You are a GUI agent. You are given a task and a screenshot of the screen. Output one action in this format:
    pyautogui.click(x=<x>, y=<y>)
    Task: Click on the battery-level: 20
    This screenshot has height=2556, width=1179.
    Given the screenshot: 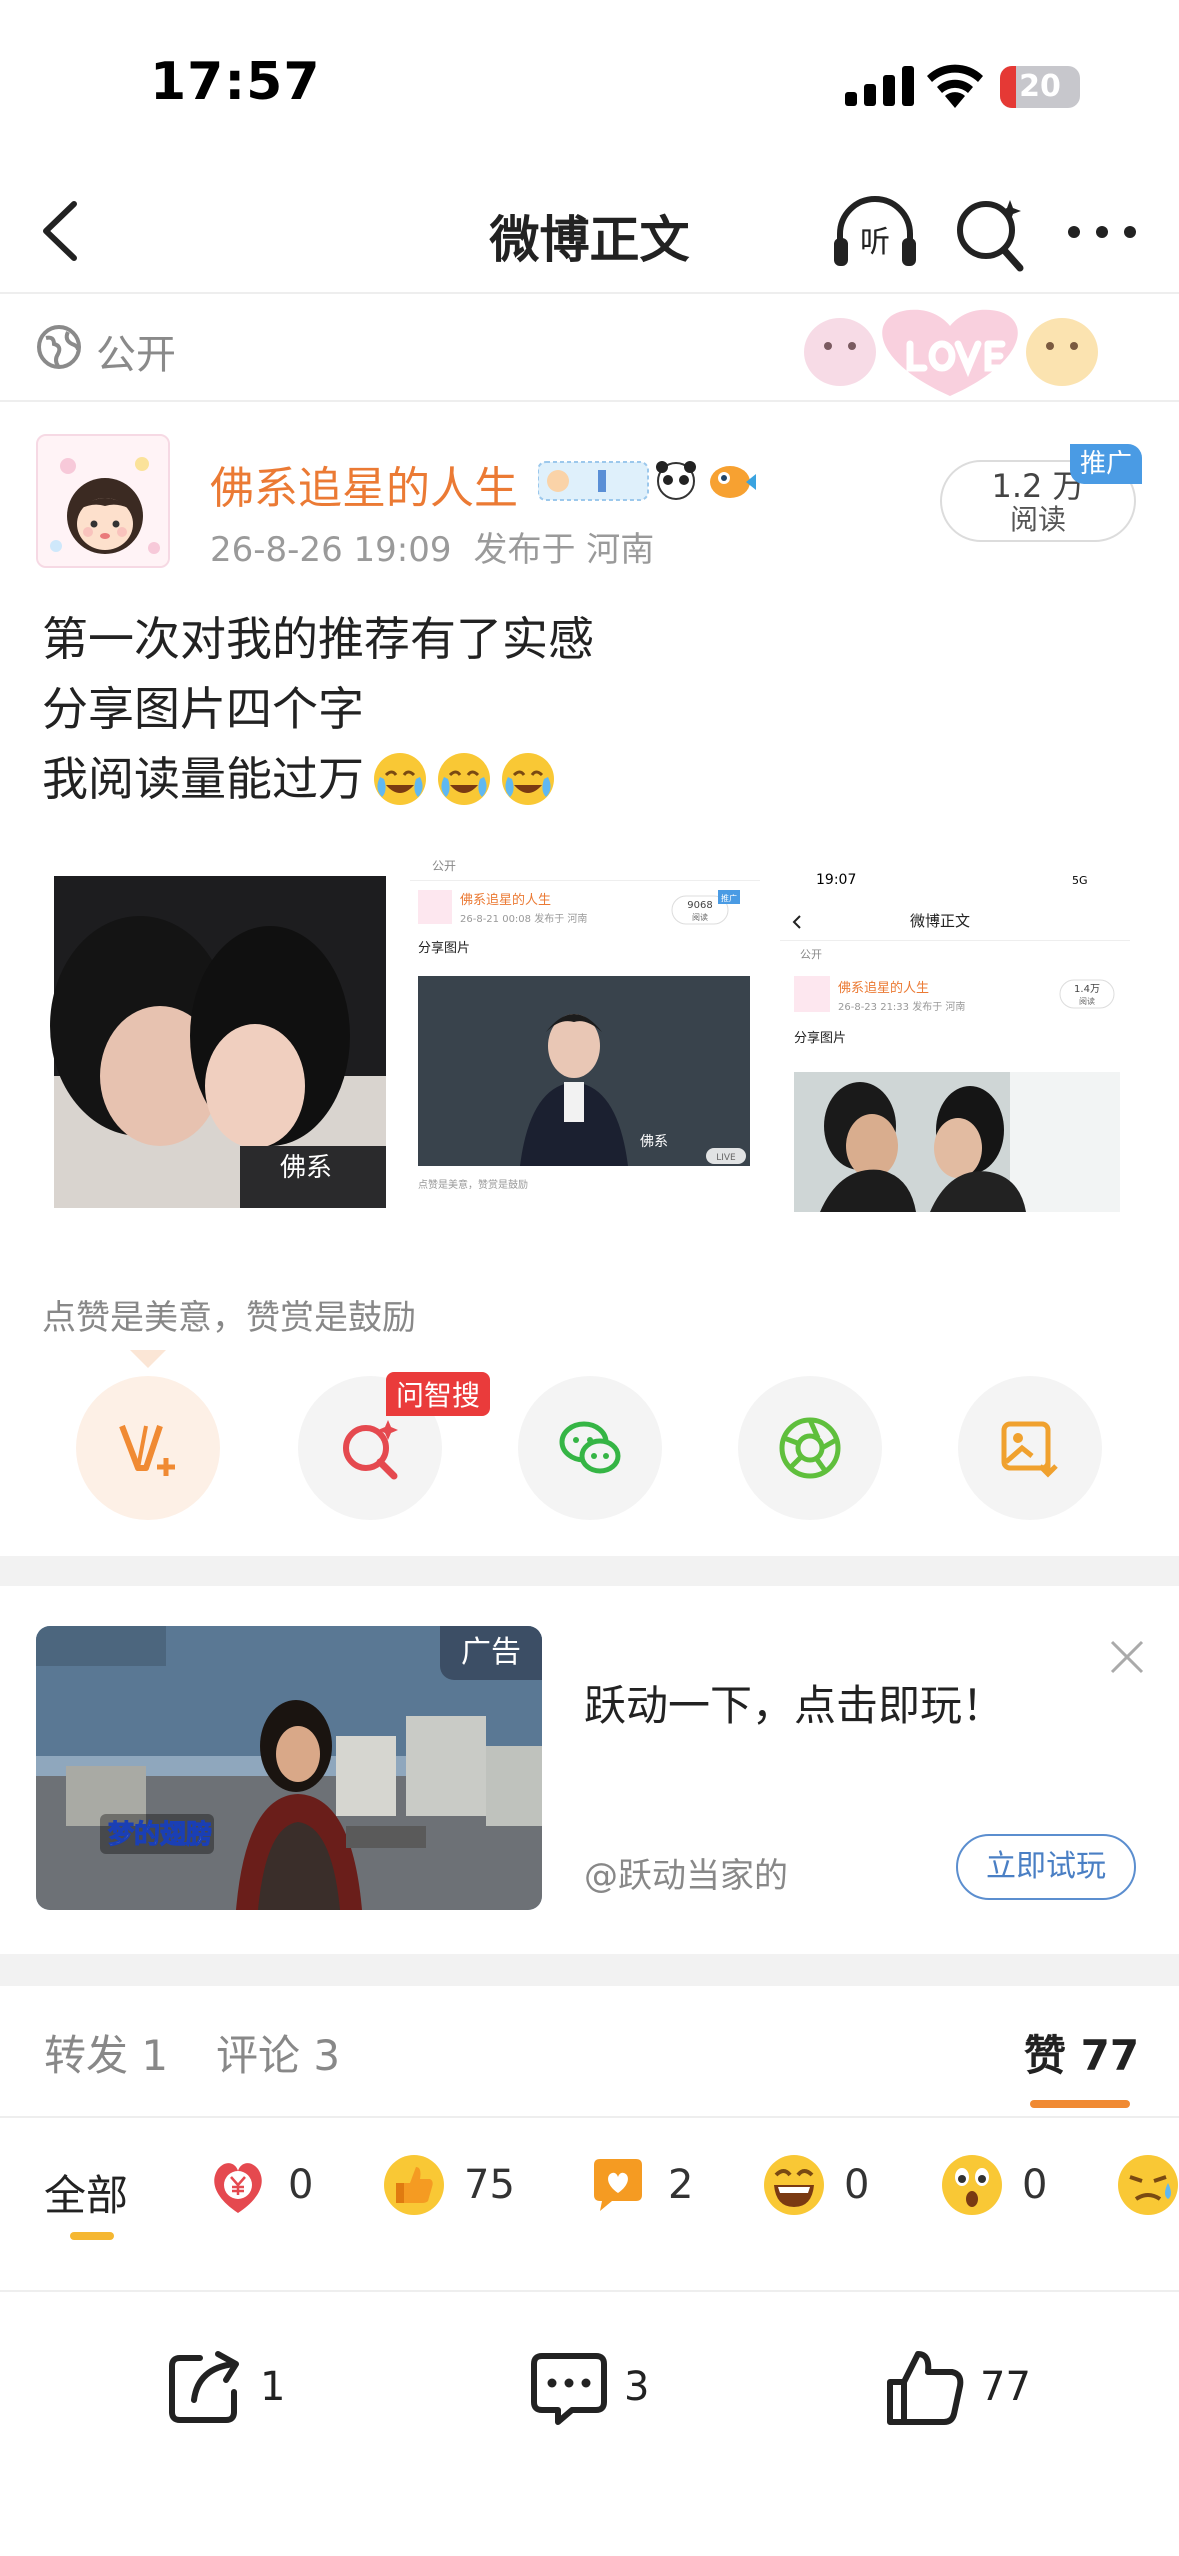 What is the action you would take?
    pyautogui.click(x=1040, y=86)
    